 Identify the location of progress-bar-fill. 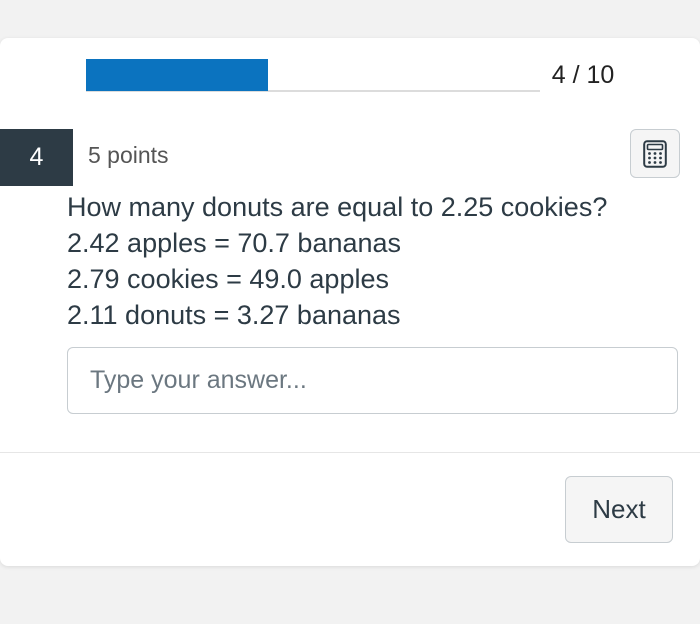
(177, 75).